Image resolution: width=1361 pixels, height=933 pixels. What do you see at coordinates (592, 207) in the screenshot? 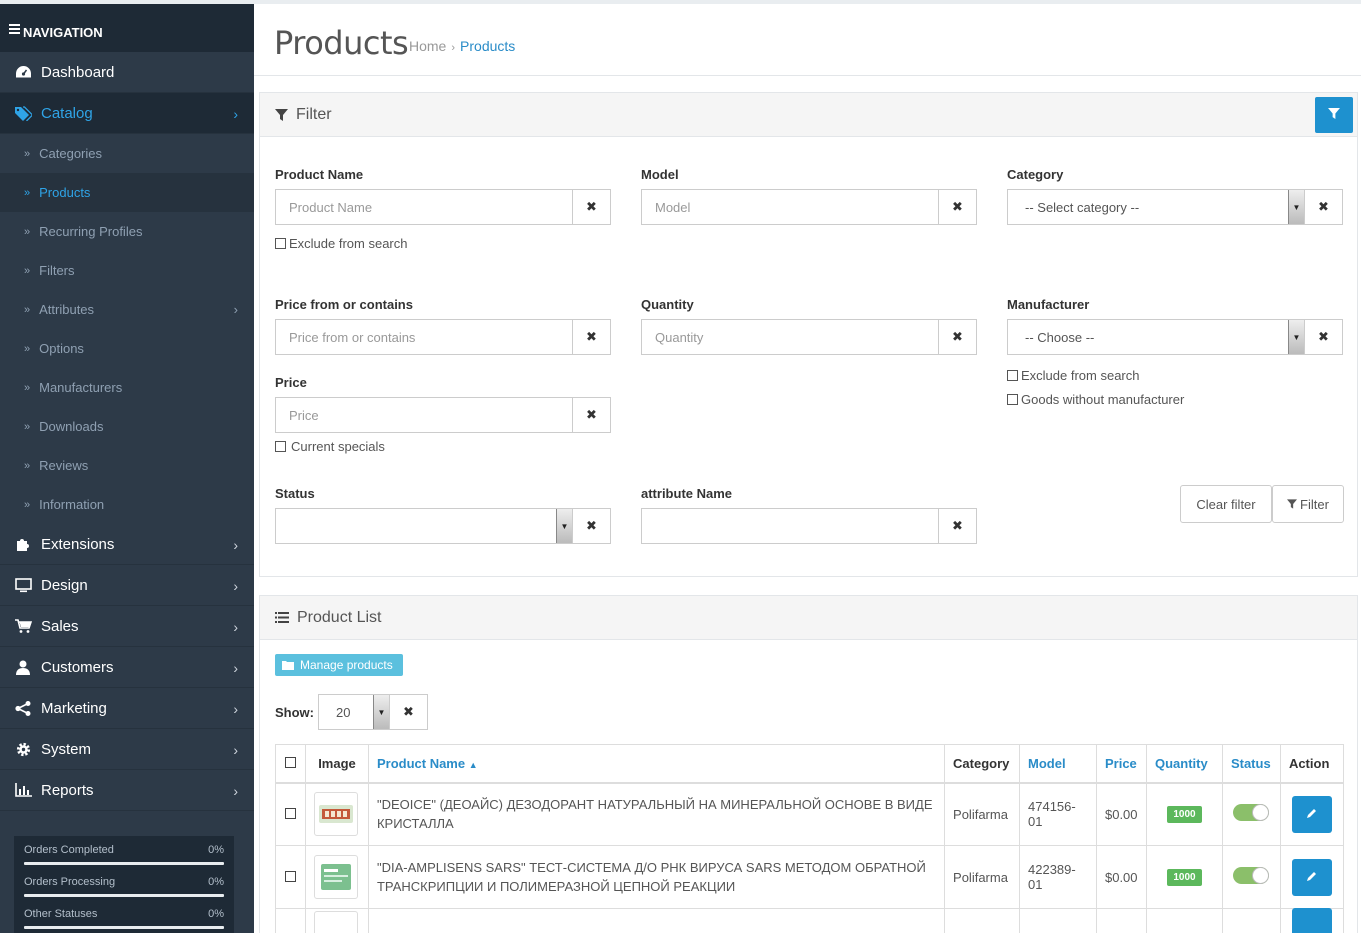
I see `clear-product-name-button: ✖` at bounding box center [592, 207].